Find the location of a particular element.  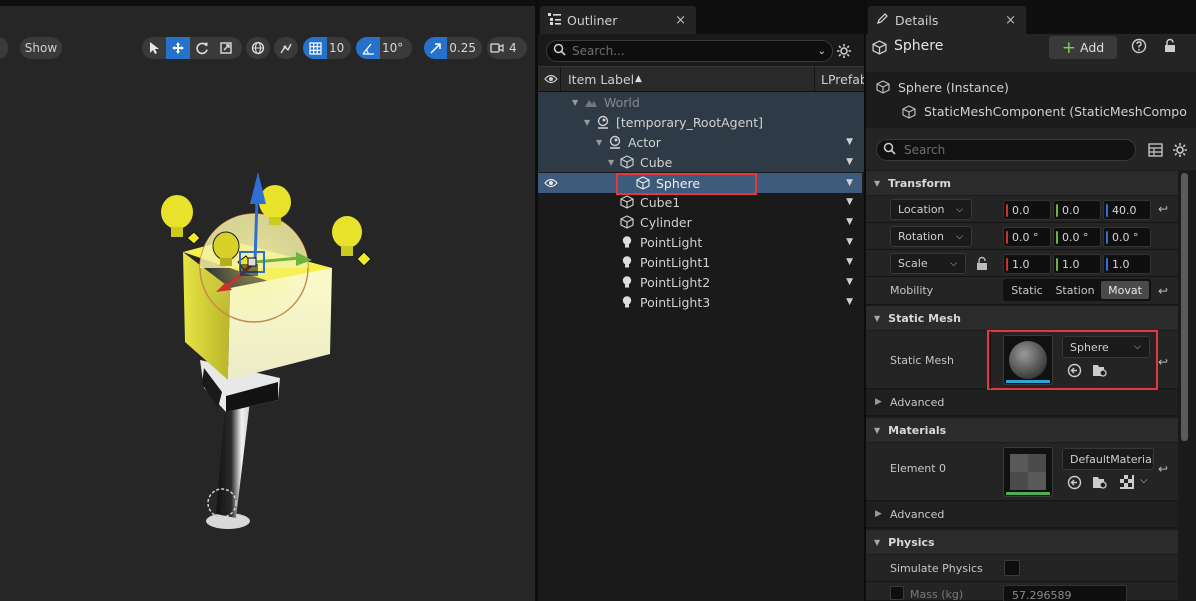

element0-label: Element 0 is located at coordinates (918, 468).